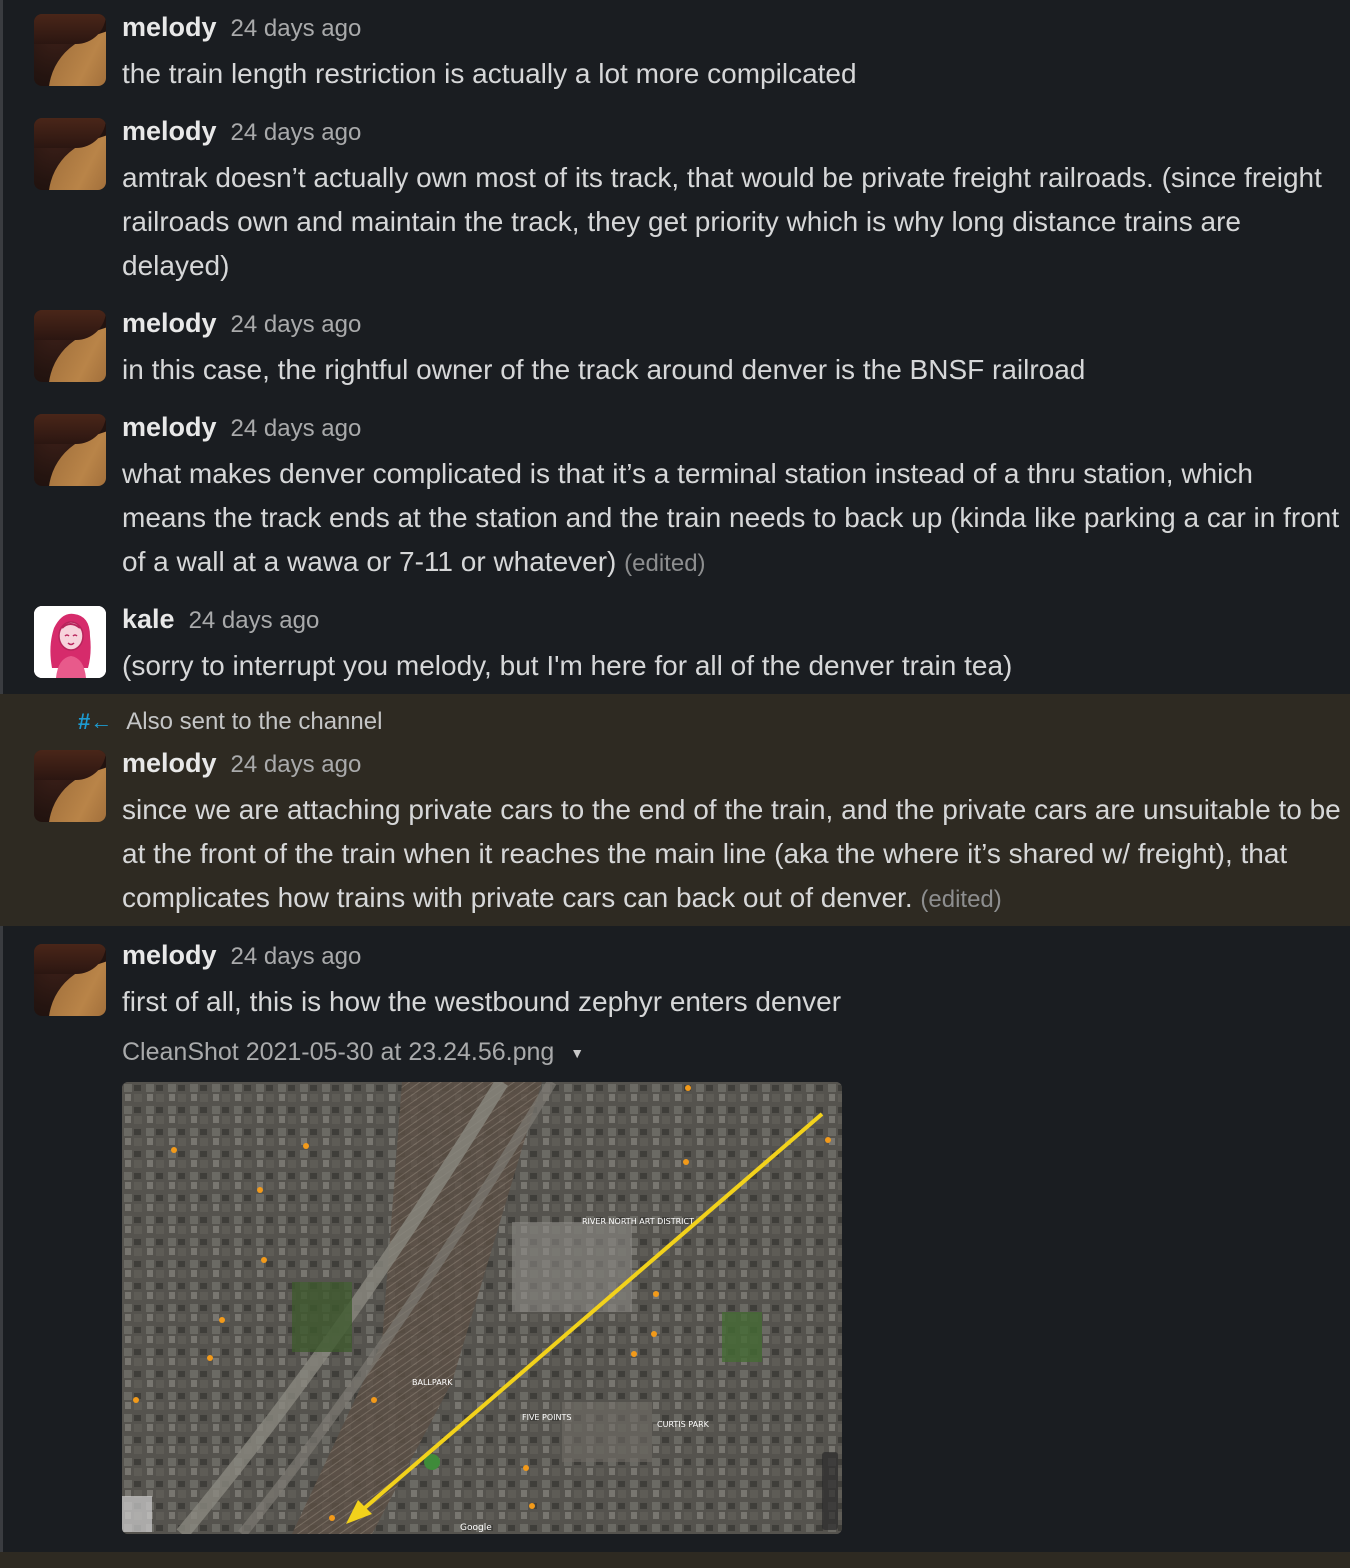 The height and width of the screenshot is (1568, 1350). What do you see at coordinates (338, 1052) in the screenshot?
I see `filename-text: CleanShot 2021-05-30 at 23.24.56.png` at bounding box center [338, 1052].